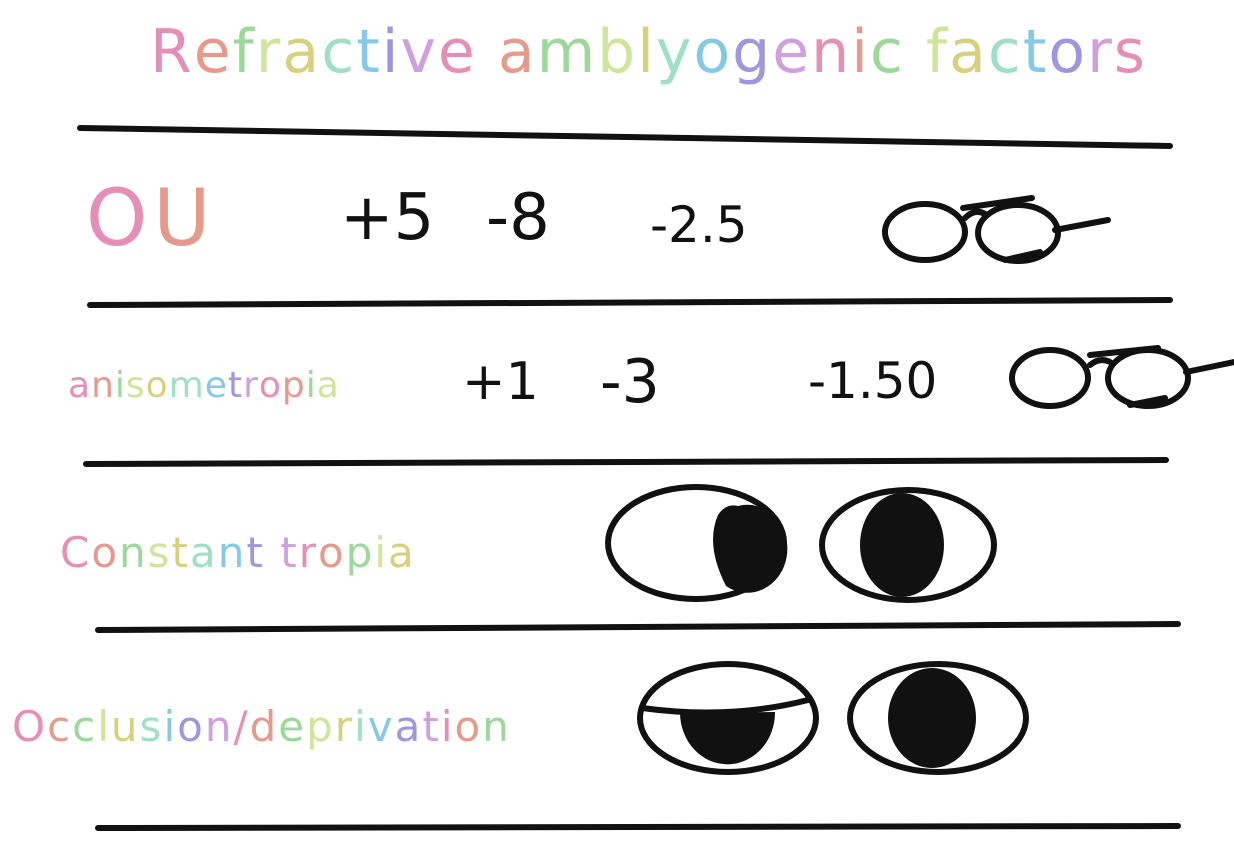 This screenshot has width=1234, height=841. I want to click on deviated-eye-icon, so click(696, 543).